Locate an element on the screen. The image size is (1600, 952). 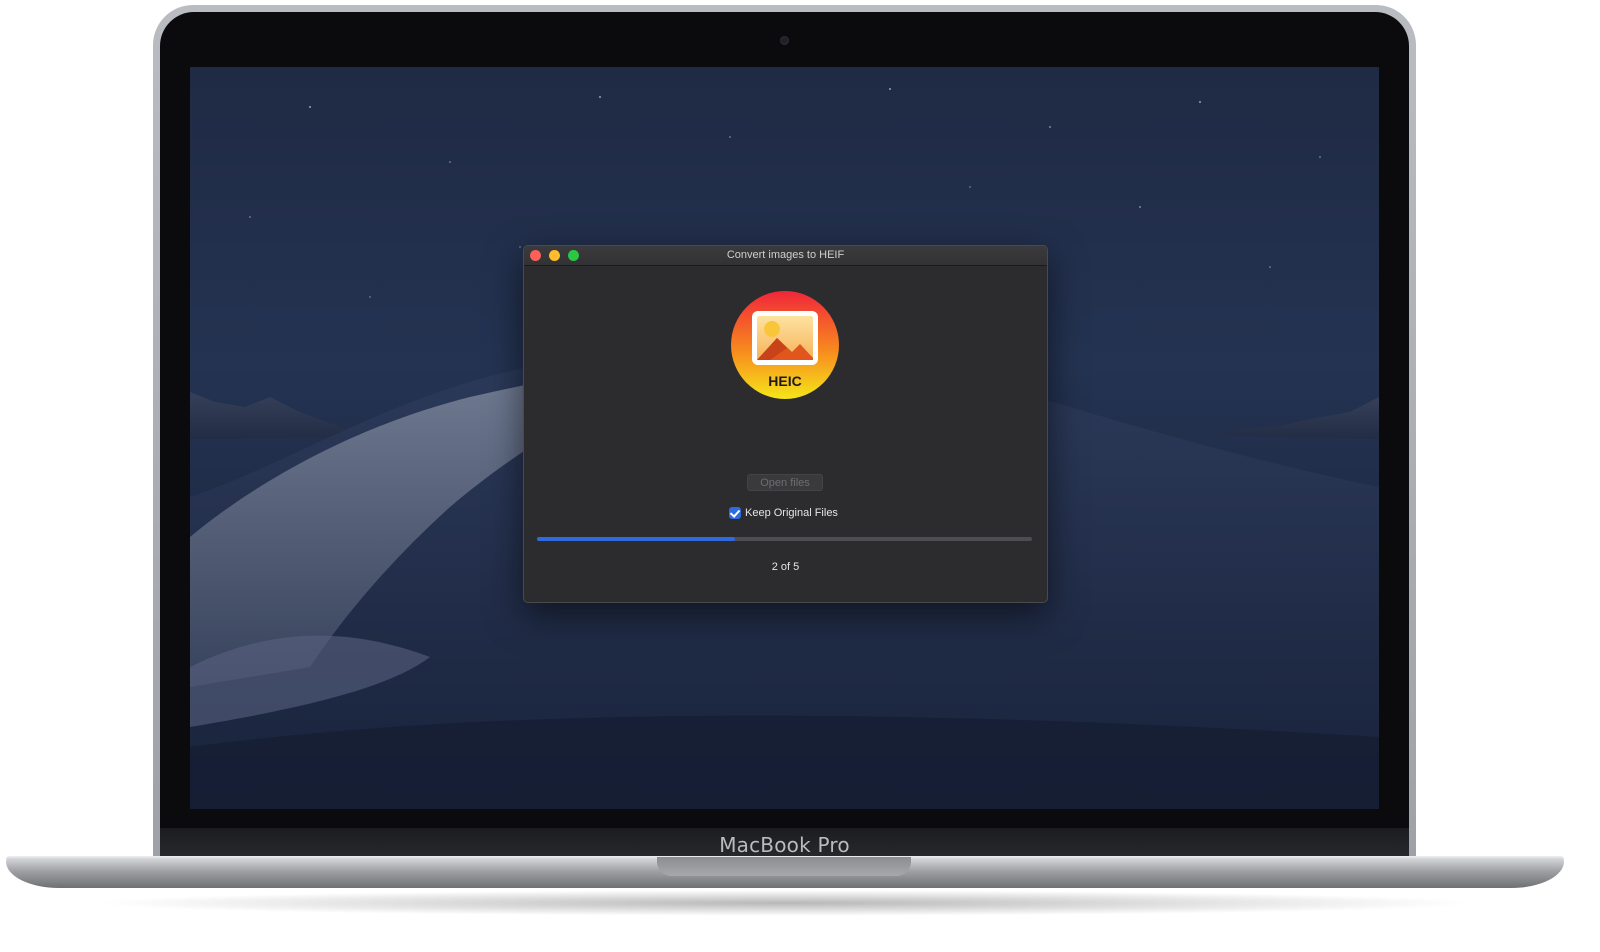
keep-original-label: Keep Original Files is located at coordinates (791, 513).